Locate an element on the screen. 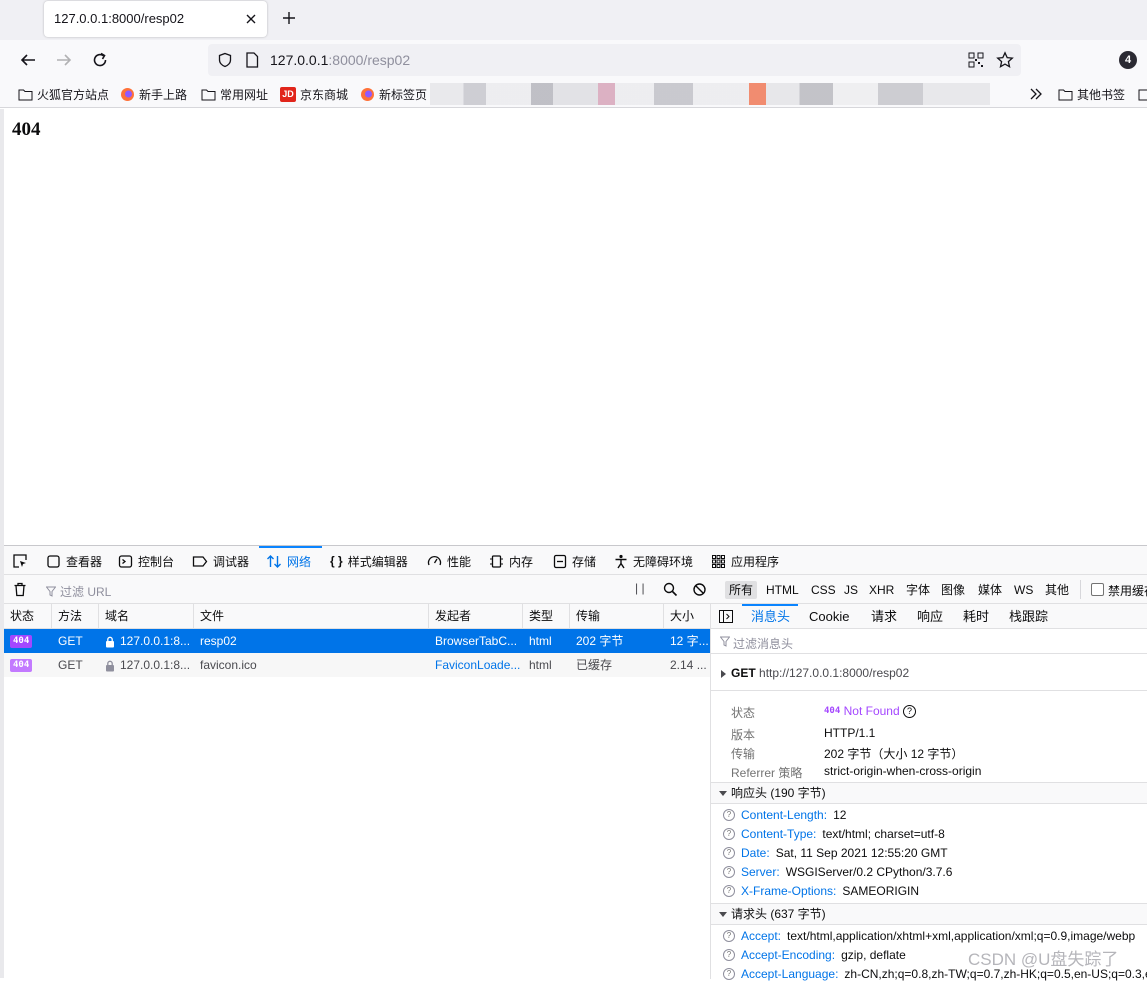 The width and height of the screenshot is (1147, 983). toolbar-divider is located at coordinates (1080, 589).